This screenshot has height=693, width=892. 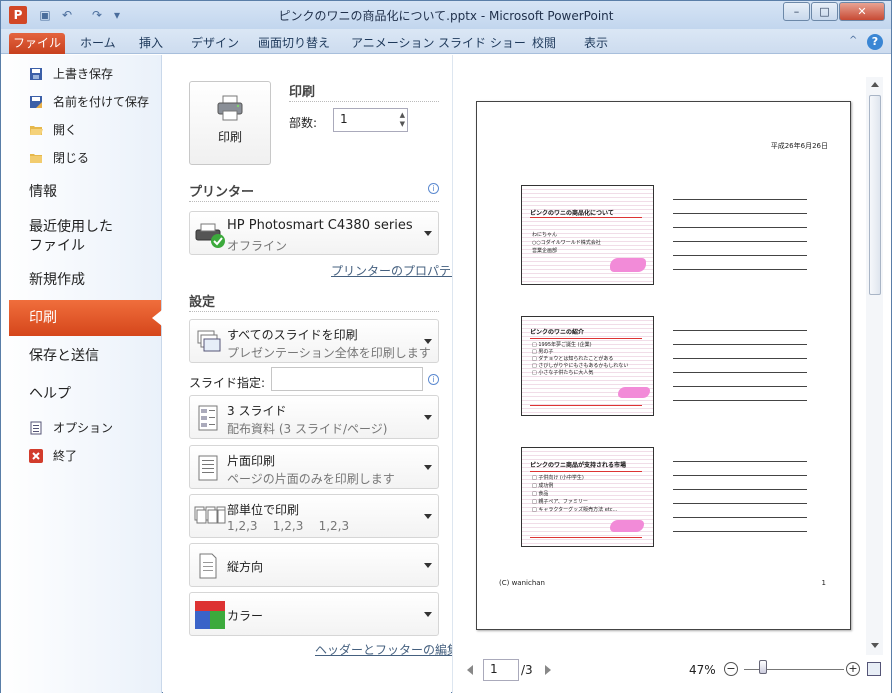 I want to click on layout-dropdown: 3 スライド 配布資料 (3 スライド/ページ), so click(x=314, y=417).